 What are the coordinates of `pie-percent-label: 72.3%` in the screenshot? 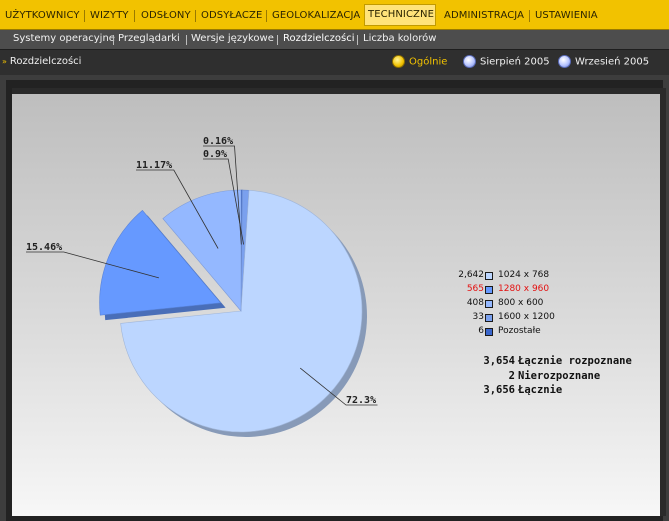 It's located at (361, 400).